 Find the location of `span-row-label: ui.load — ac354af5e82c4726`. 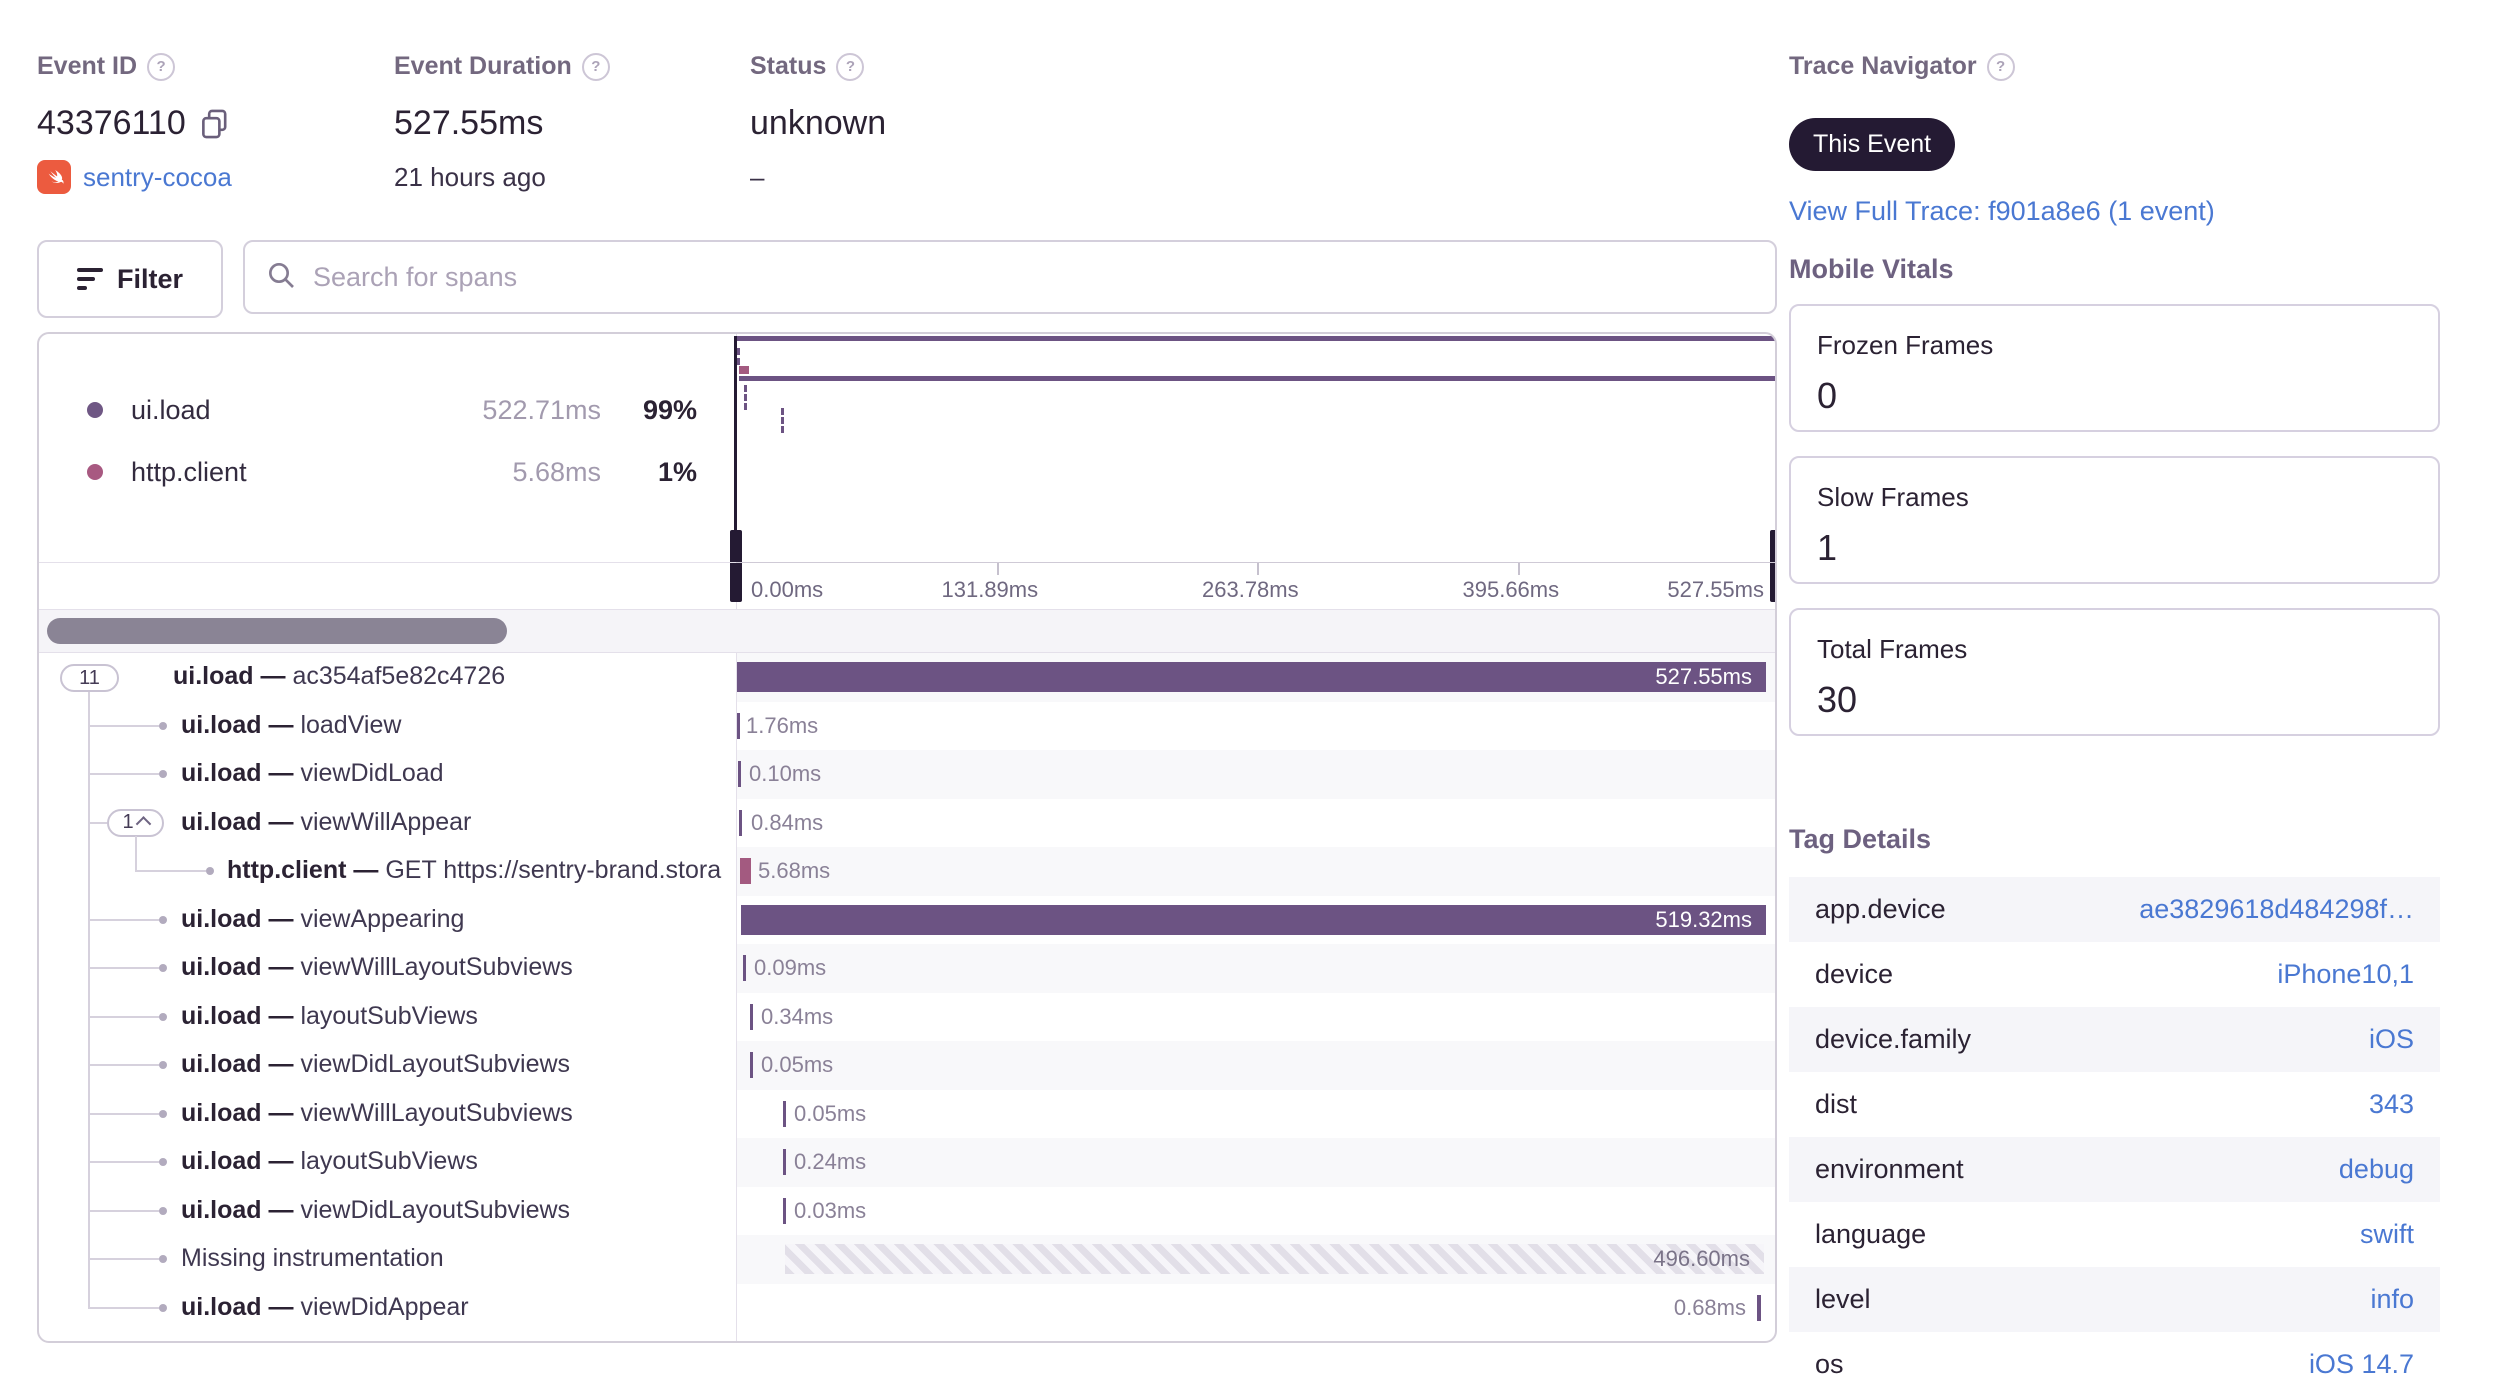

span-row-label: ui.load — ac354af5e82c4726 is located at coordinates (453, 676).